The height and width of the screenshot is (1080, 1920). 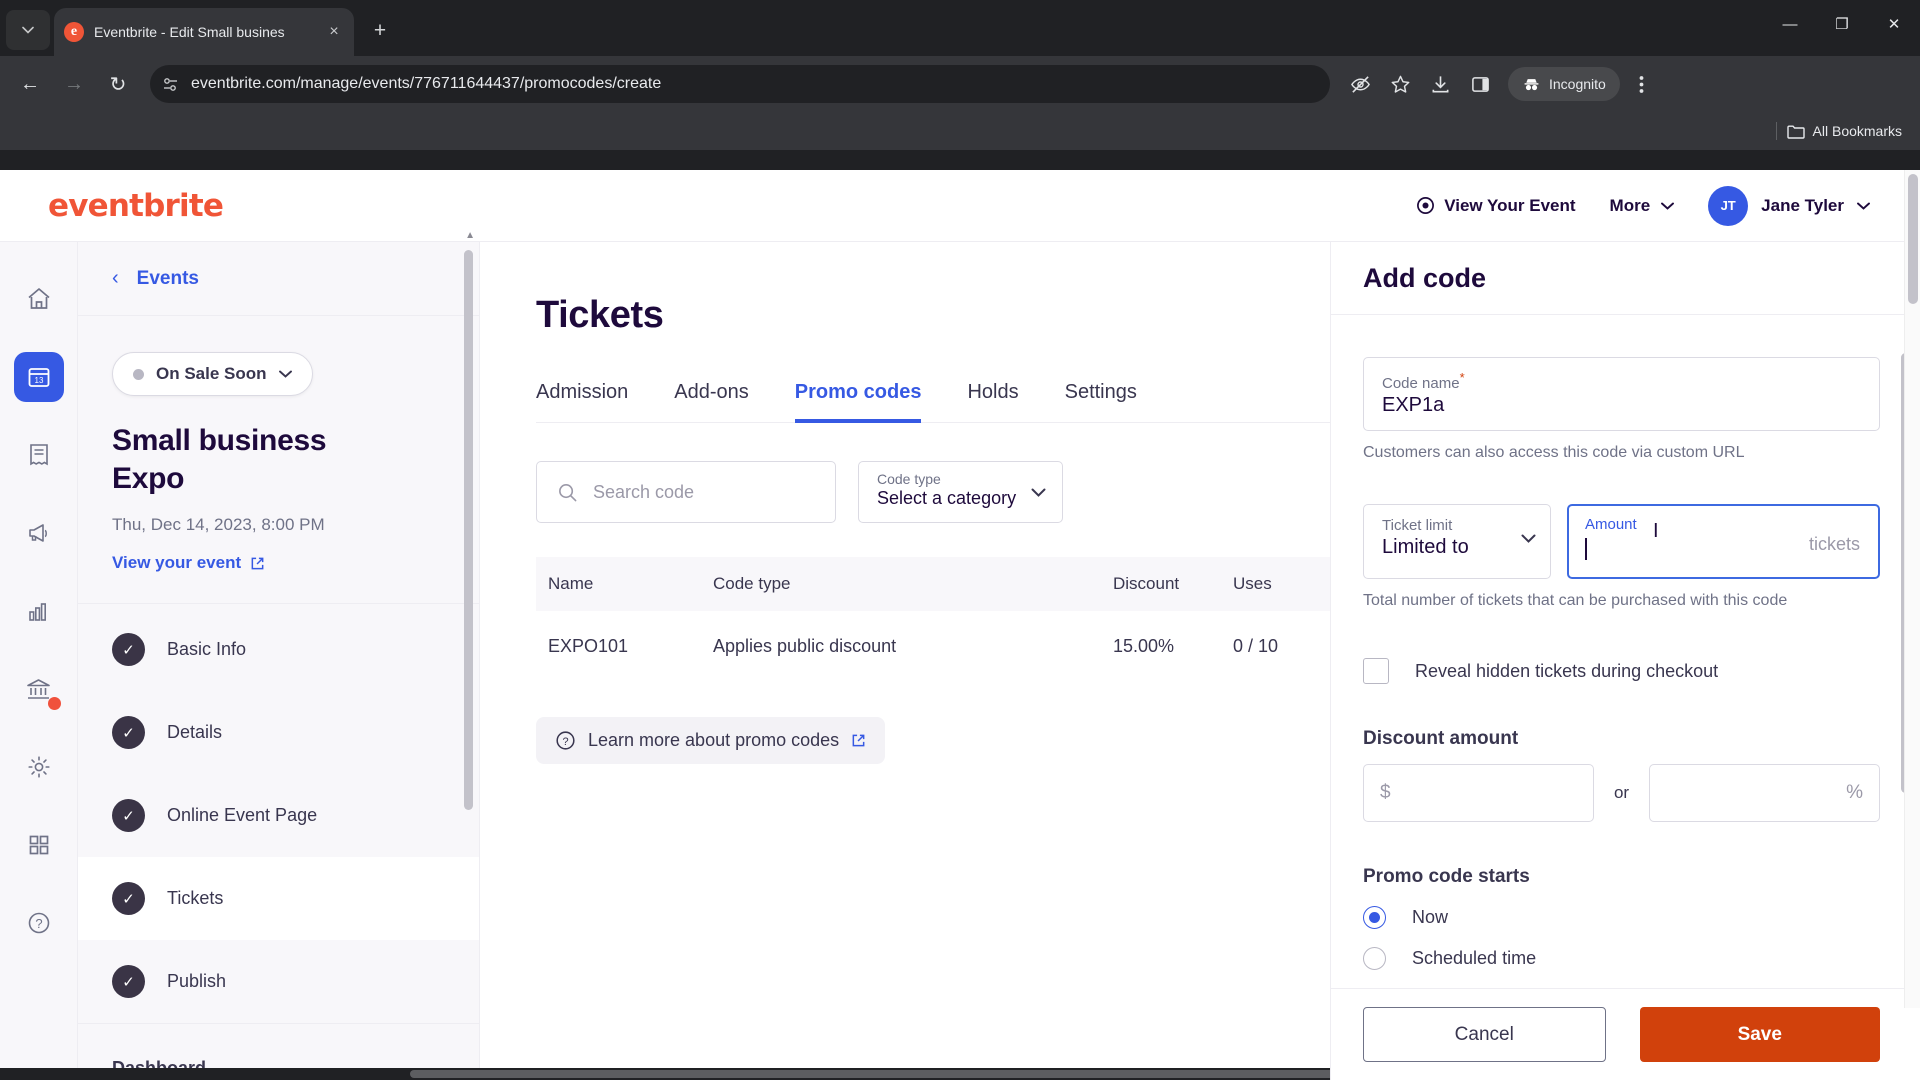 What do you see at coordinates (1759, 1034) in the screenshot?
I see `save-button: Save` at bounding box center [1759, 1034].